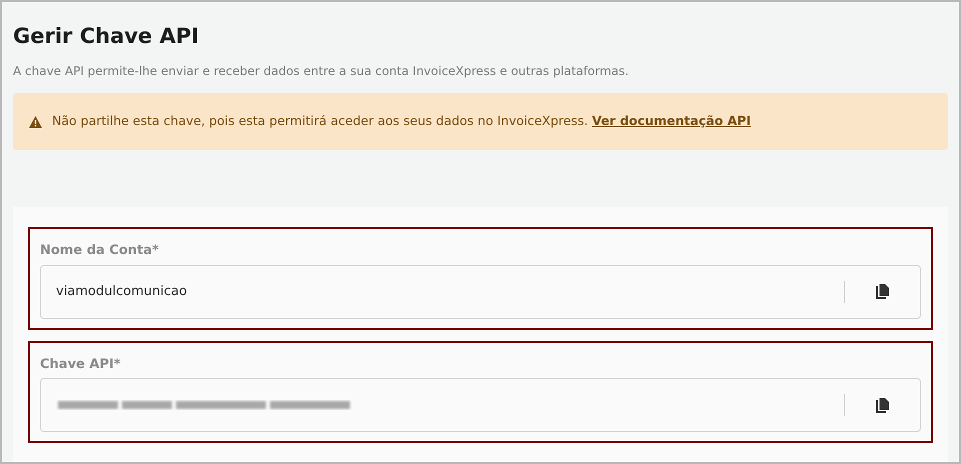  Describe the element at coordinates (480, 405) in the screenshot. I see `input-field` at that location.